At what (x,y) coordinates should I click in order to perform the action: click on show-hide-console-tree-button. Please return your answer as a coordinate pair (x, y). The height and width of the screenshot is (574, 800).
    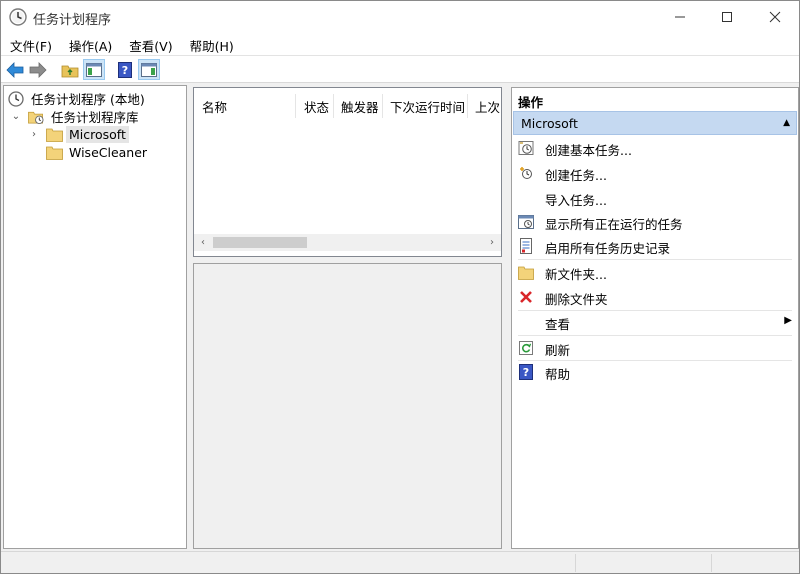
    Looking at the image, I should click on (94, 69).